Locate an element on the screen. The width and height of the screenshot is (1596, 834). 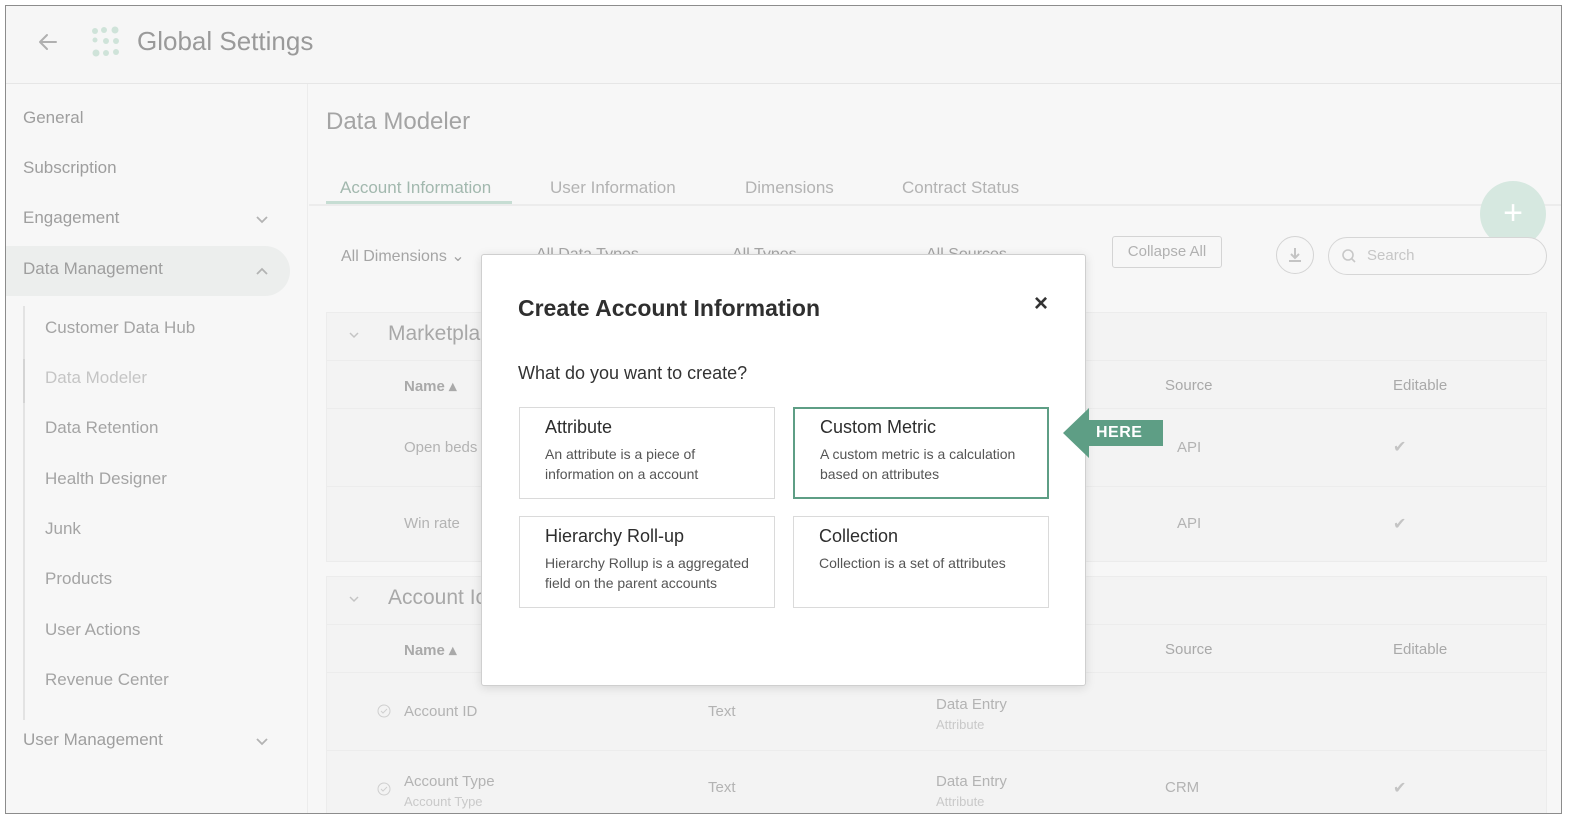
option-title: Custom Metric is located at coordinates (878, 427).